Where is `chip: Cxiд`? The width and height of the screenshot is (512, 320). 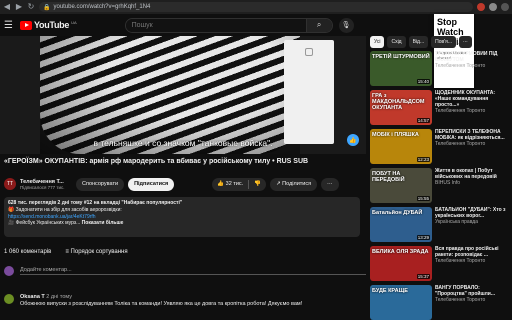 chip: Cxiд is located at coordinates (396, 42).